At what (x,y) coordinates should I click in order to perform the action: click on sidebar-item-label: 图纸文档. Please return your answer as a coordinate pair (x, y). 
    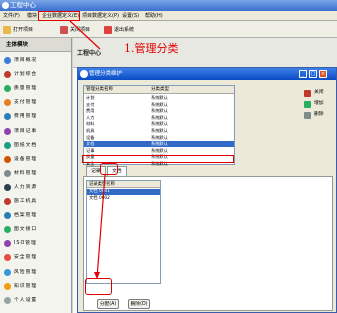
    Looking at the image, I should click on (26, 145).